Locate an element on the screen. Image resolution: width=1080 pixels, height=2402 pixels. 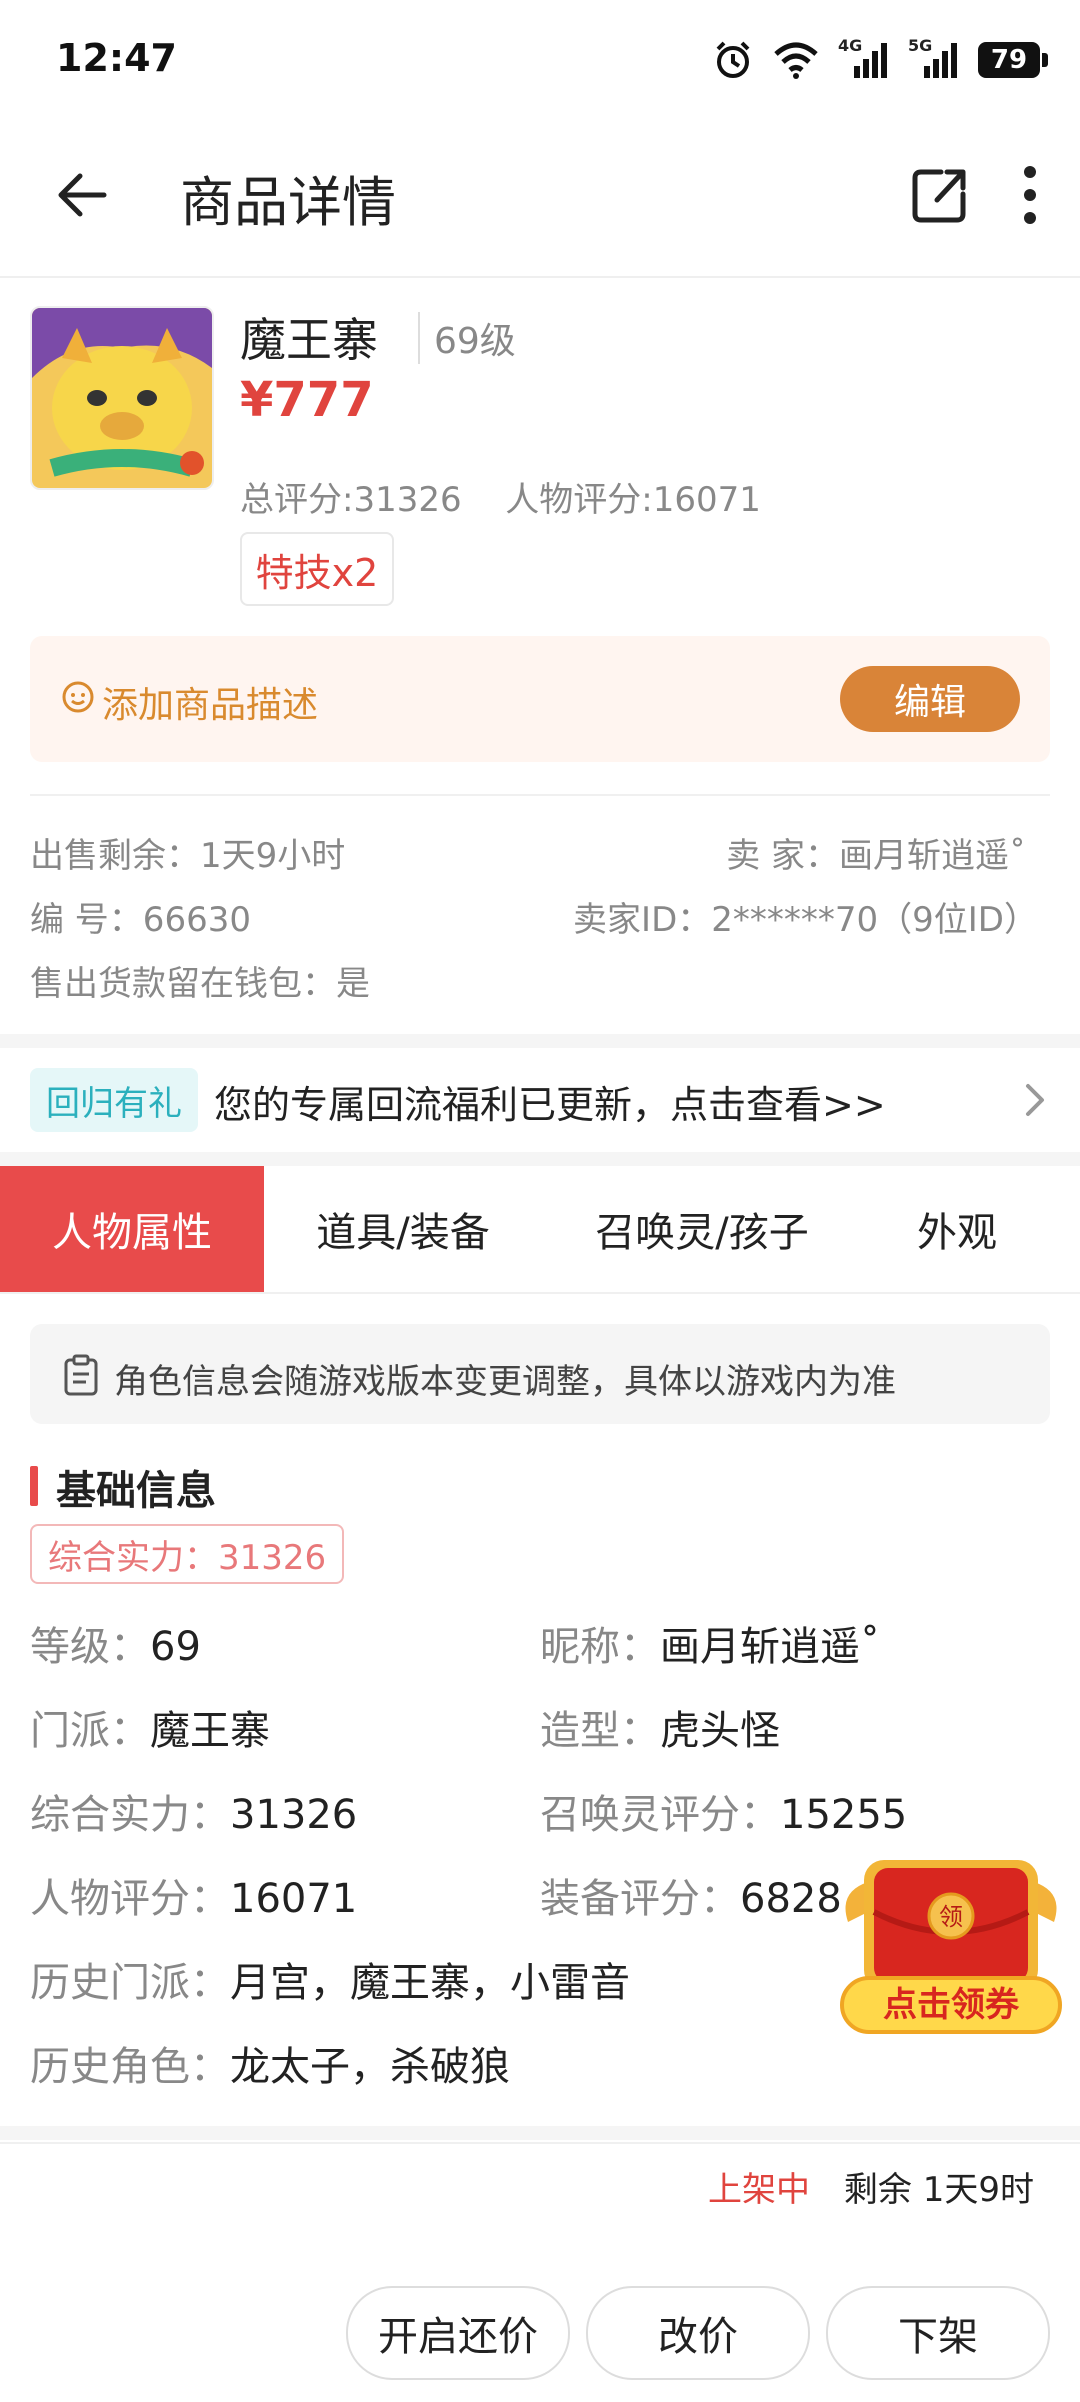
promo-banner: 回归有礼 您的专属回流福利已更新，点击查看>> is located at coordinates (540, 1100).